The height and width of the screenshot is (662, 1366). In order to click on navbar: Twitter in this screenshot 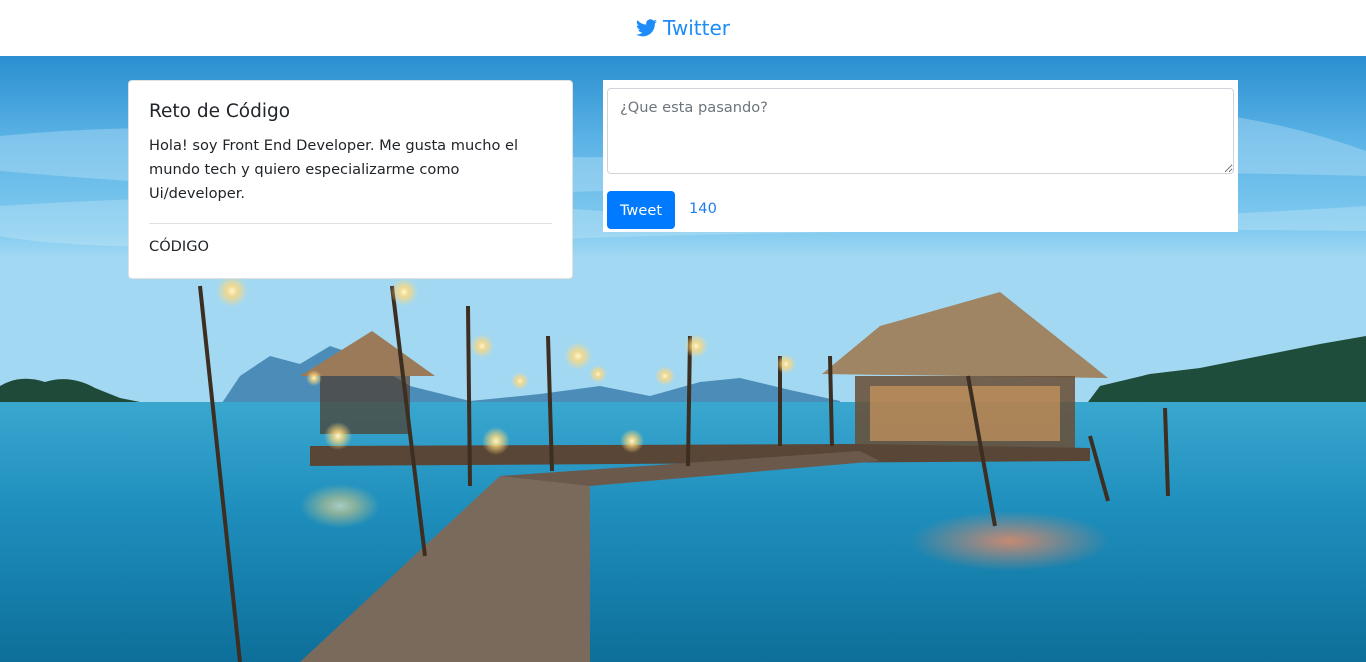, I will do `click(683, 28)`.